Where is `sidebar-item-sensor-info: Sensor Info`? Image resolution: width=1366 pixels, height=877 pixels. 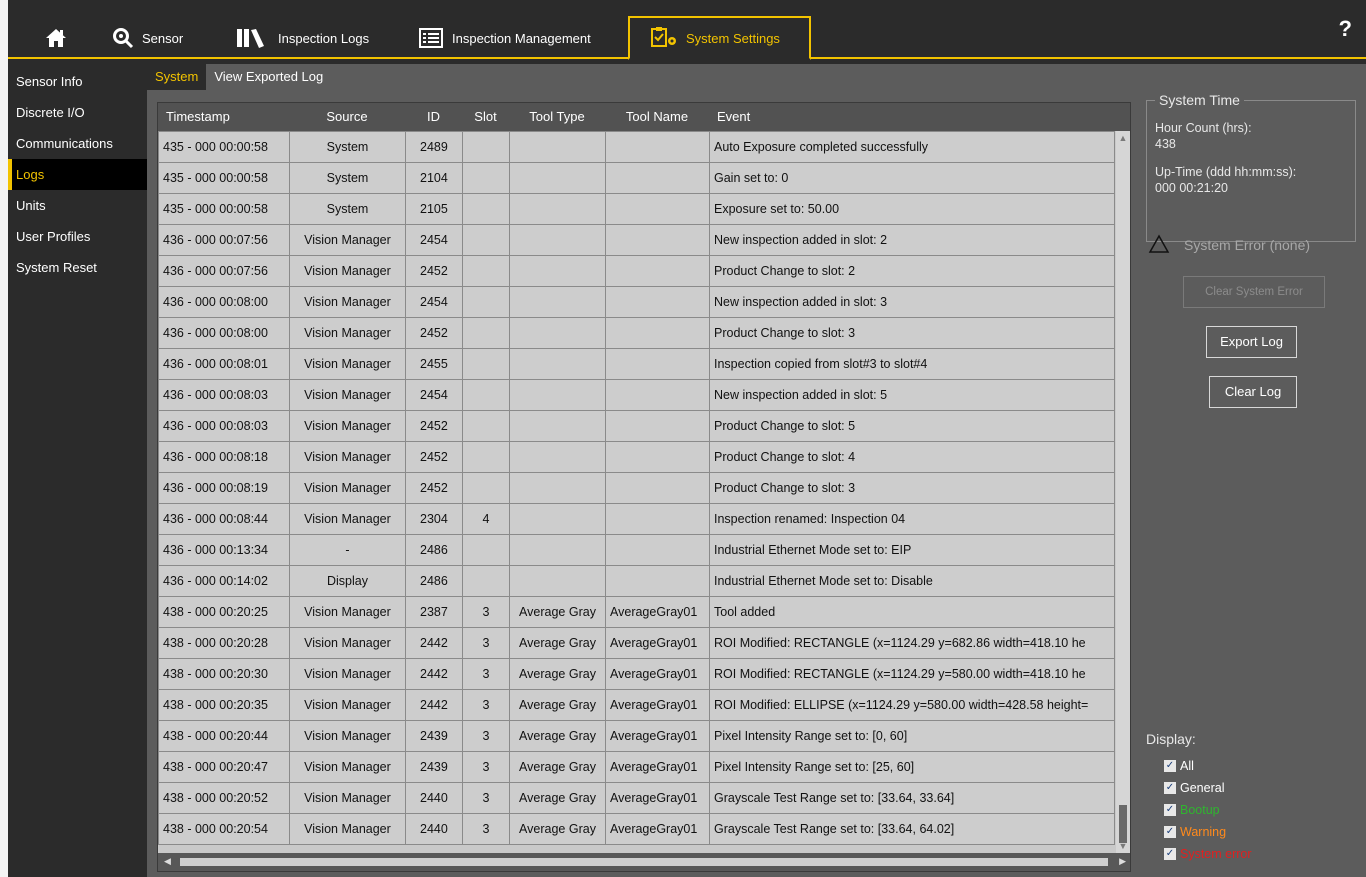 sidebar-item-sensor-info: Sensor Info is located at coordinates (77, 81).